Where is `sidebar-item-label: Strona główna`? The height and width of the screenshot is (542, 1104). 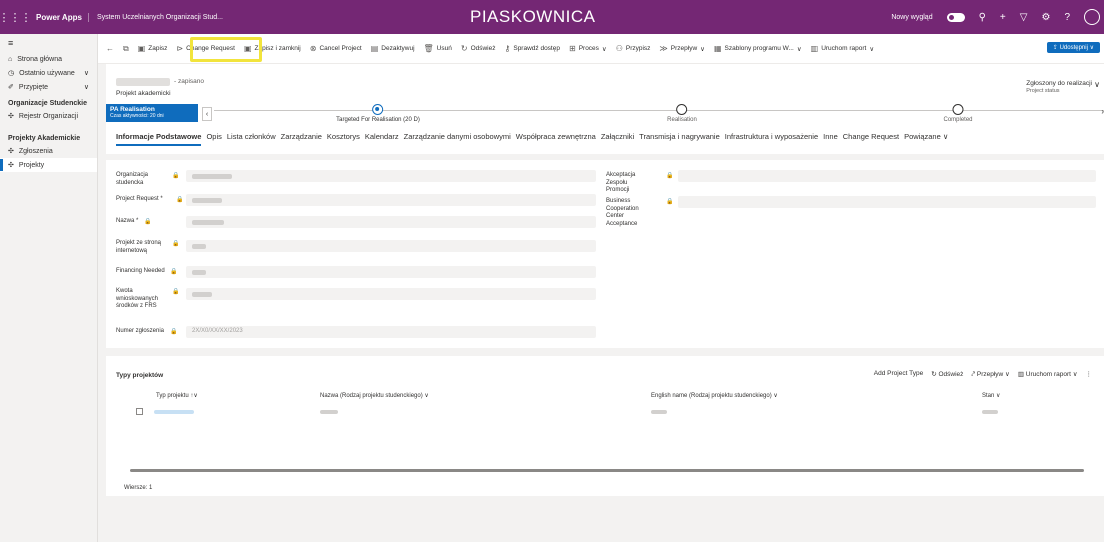 sidebar-item-label: Strona główna is located at coordinates (39, 59).